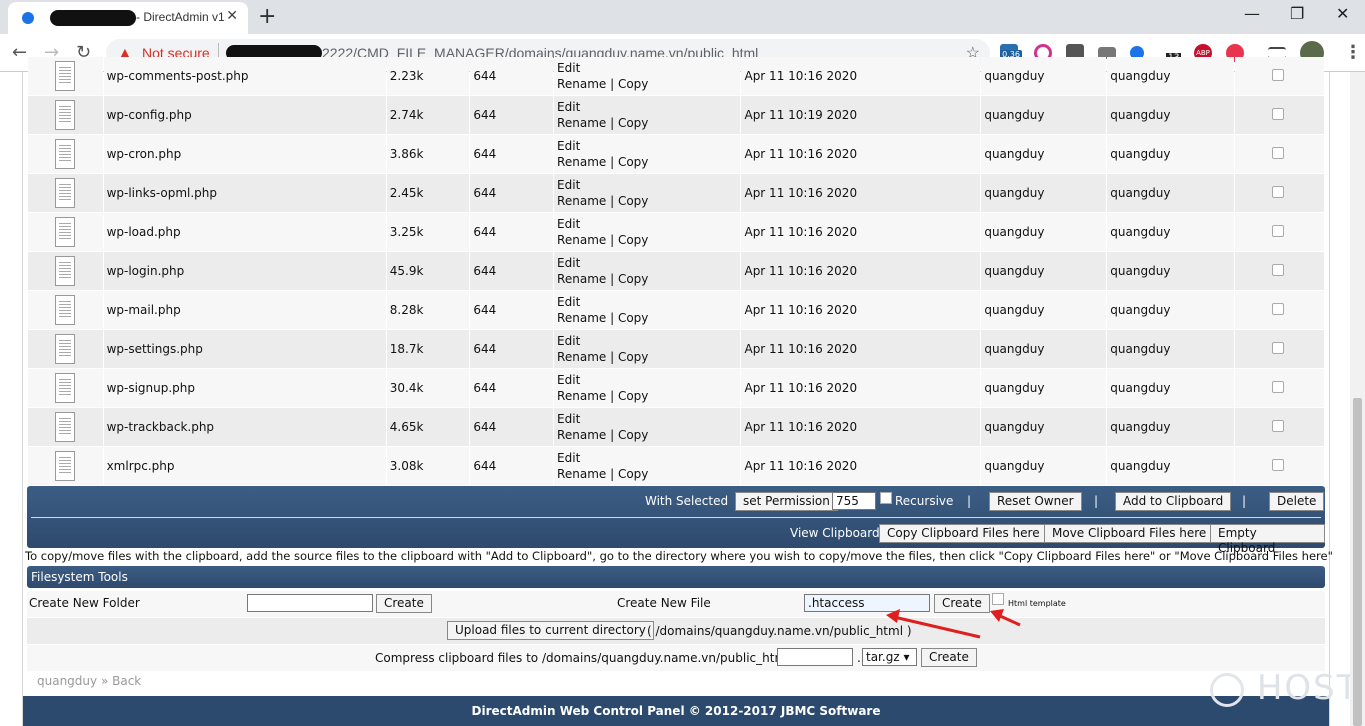  Describe the element at coordinates (404, 603) in the screenshot. I see `create-folder-button: Create` at that location.